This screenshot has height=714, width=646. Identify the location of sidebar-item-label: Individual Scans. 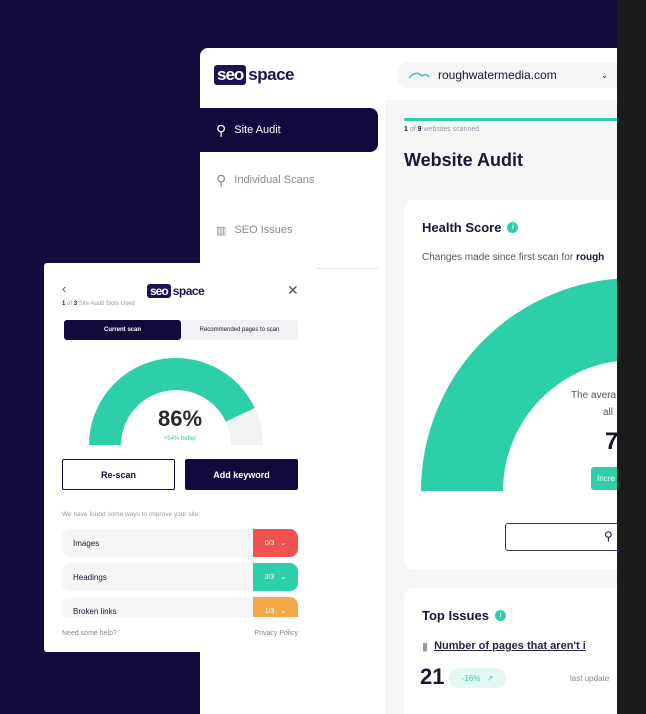
(274, 180).